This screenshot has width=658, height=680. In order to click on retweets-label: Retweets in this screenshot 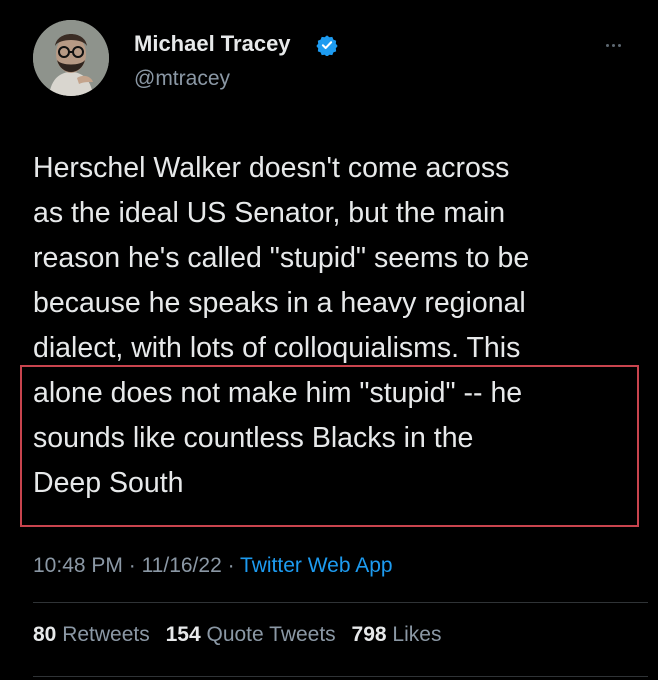, I will do `click(106, 634)`.